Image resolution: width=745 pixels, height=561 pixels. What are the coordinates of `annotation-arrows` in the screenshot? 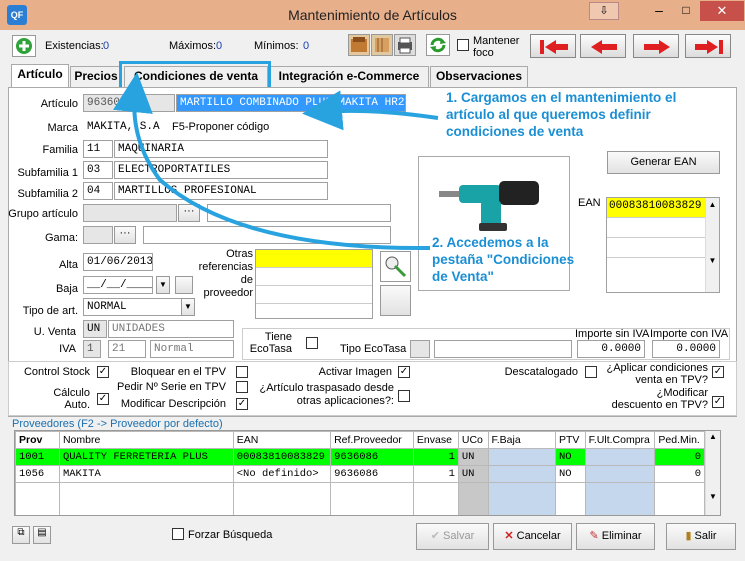 It's located at (276, 161).